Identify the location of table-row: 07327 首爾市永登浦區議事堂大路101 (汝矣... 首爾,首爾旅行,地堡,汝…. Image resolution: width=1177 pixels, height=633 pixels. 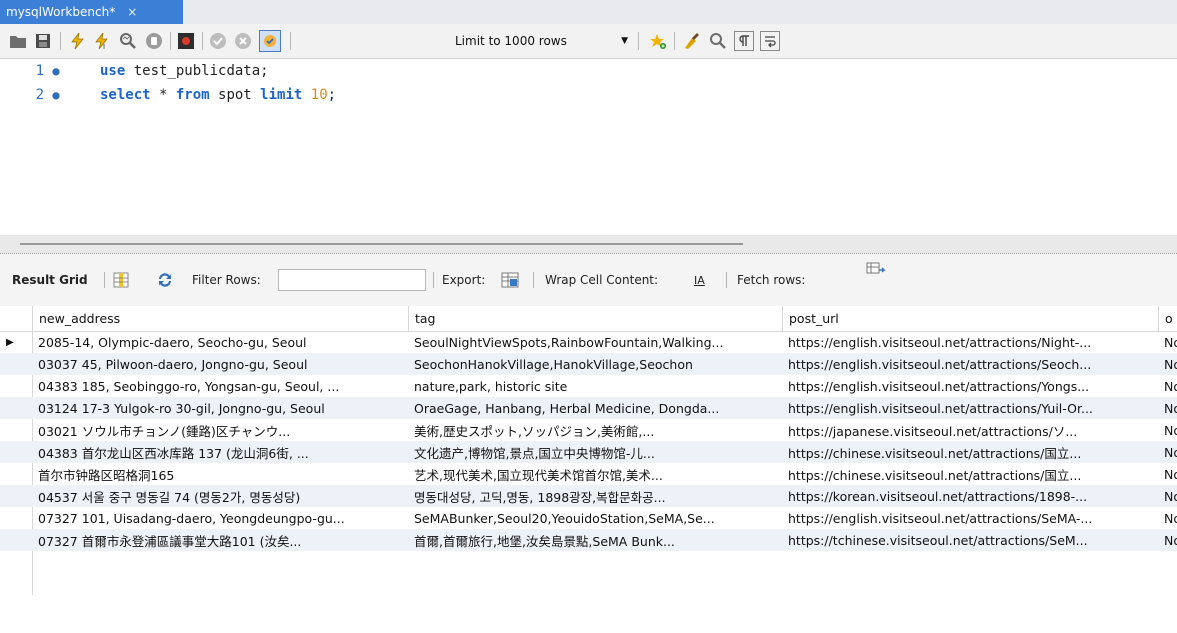
(588, 540).